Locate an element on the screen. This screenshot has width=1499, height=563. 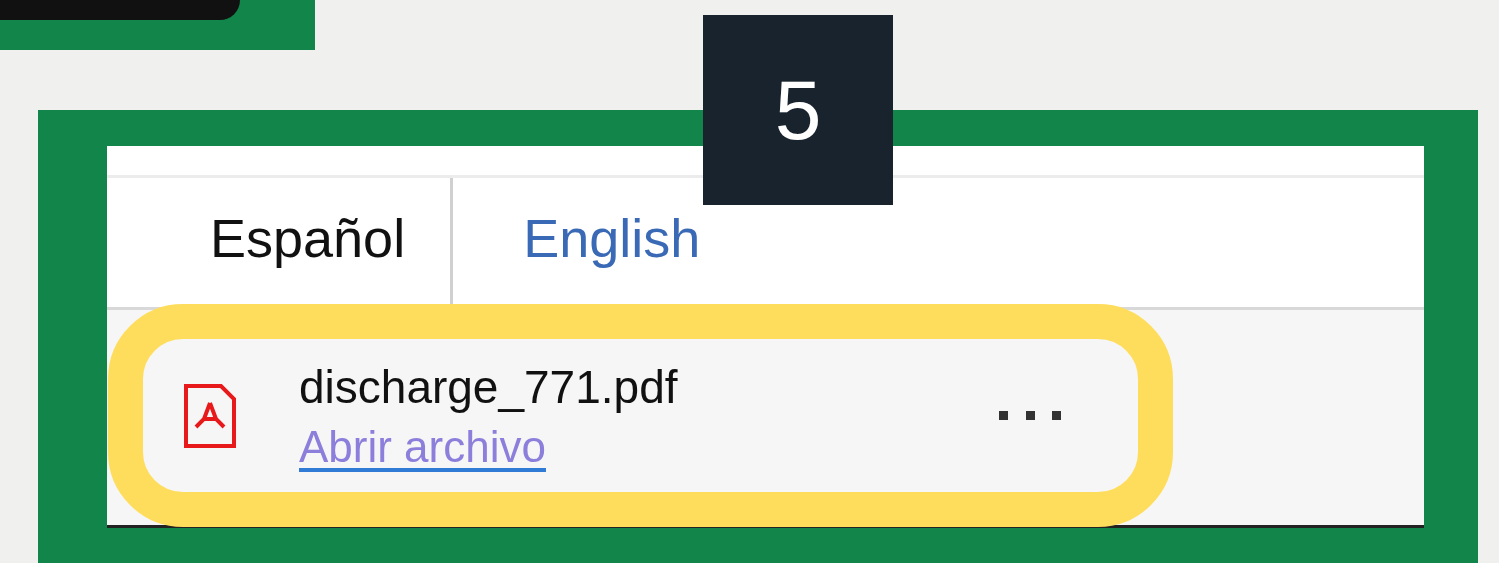
file-name: discharge_771.pdf is located at coordinates (488, 387).